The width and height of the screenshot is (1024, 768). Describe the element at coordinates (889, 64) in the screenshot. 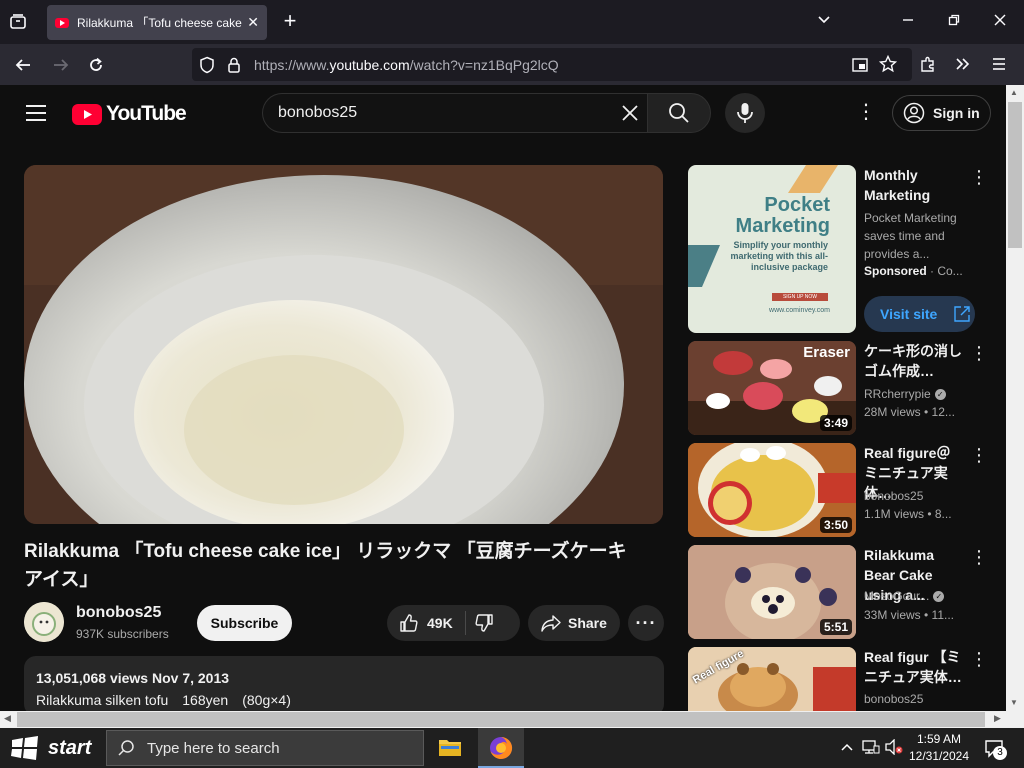

I see `bookmark-star-icon` at that location.